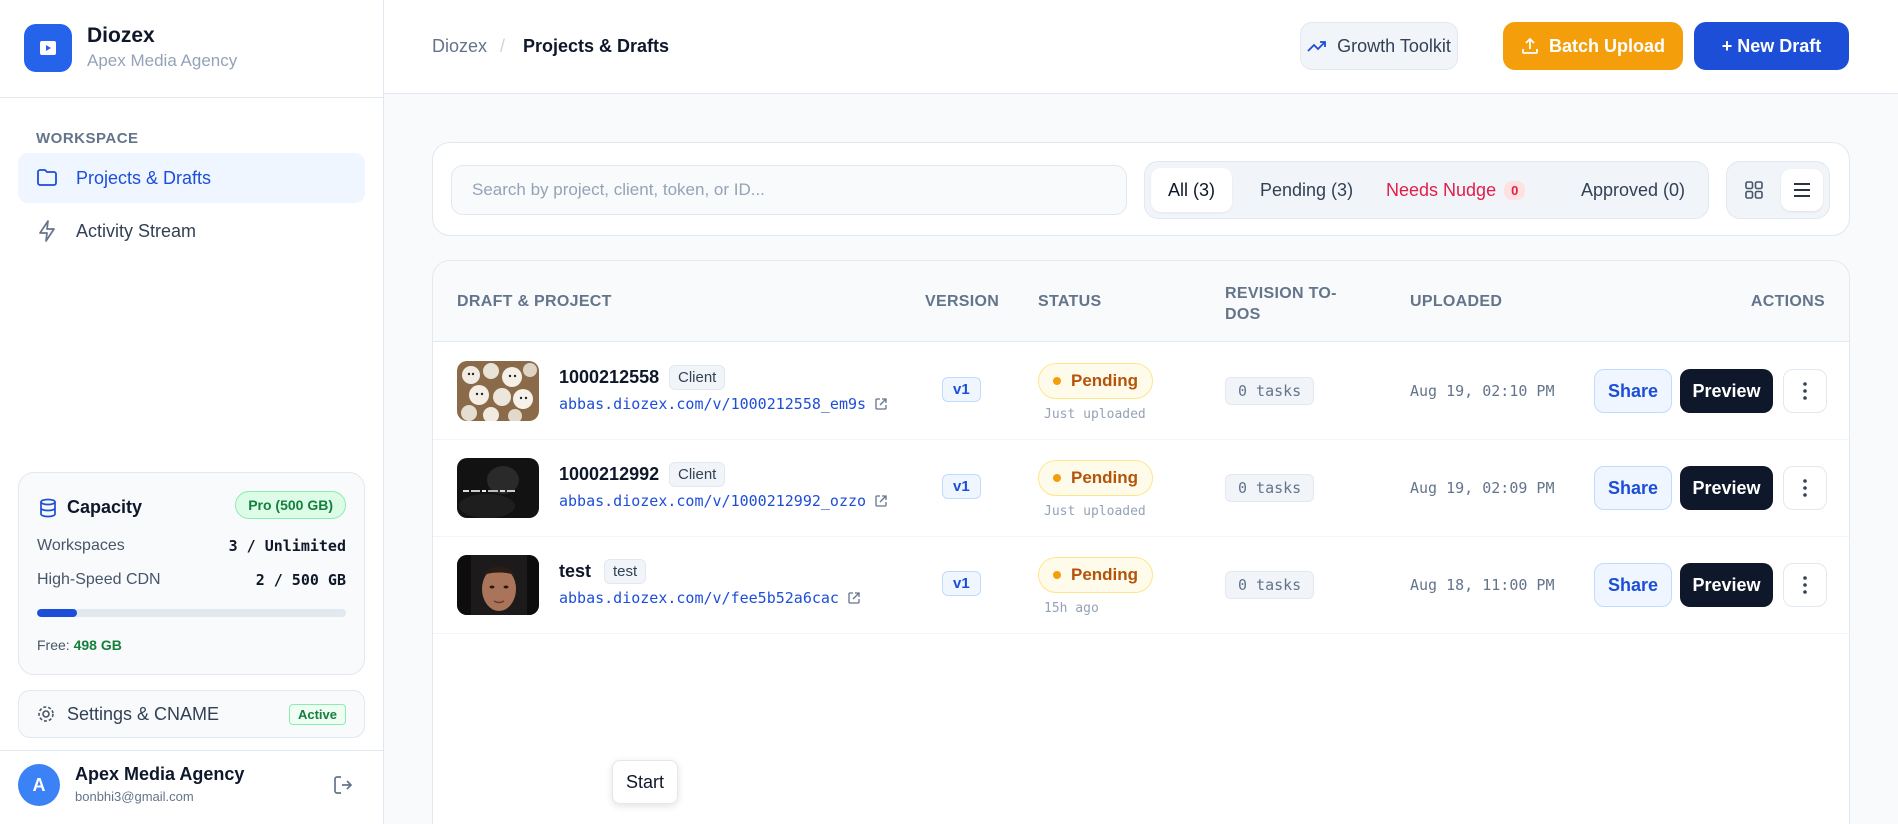 Image resolution: width=1898 pixels, height=824 pixels. What do you see at coordinates (1633, 190) in the screenshot?
I see `tab-approved: Approved (0)` at bounding box center [1633, 190].